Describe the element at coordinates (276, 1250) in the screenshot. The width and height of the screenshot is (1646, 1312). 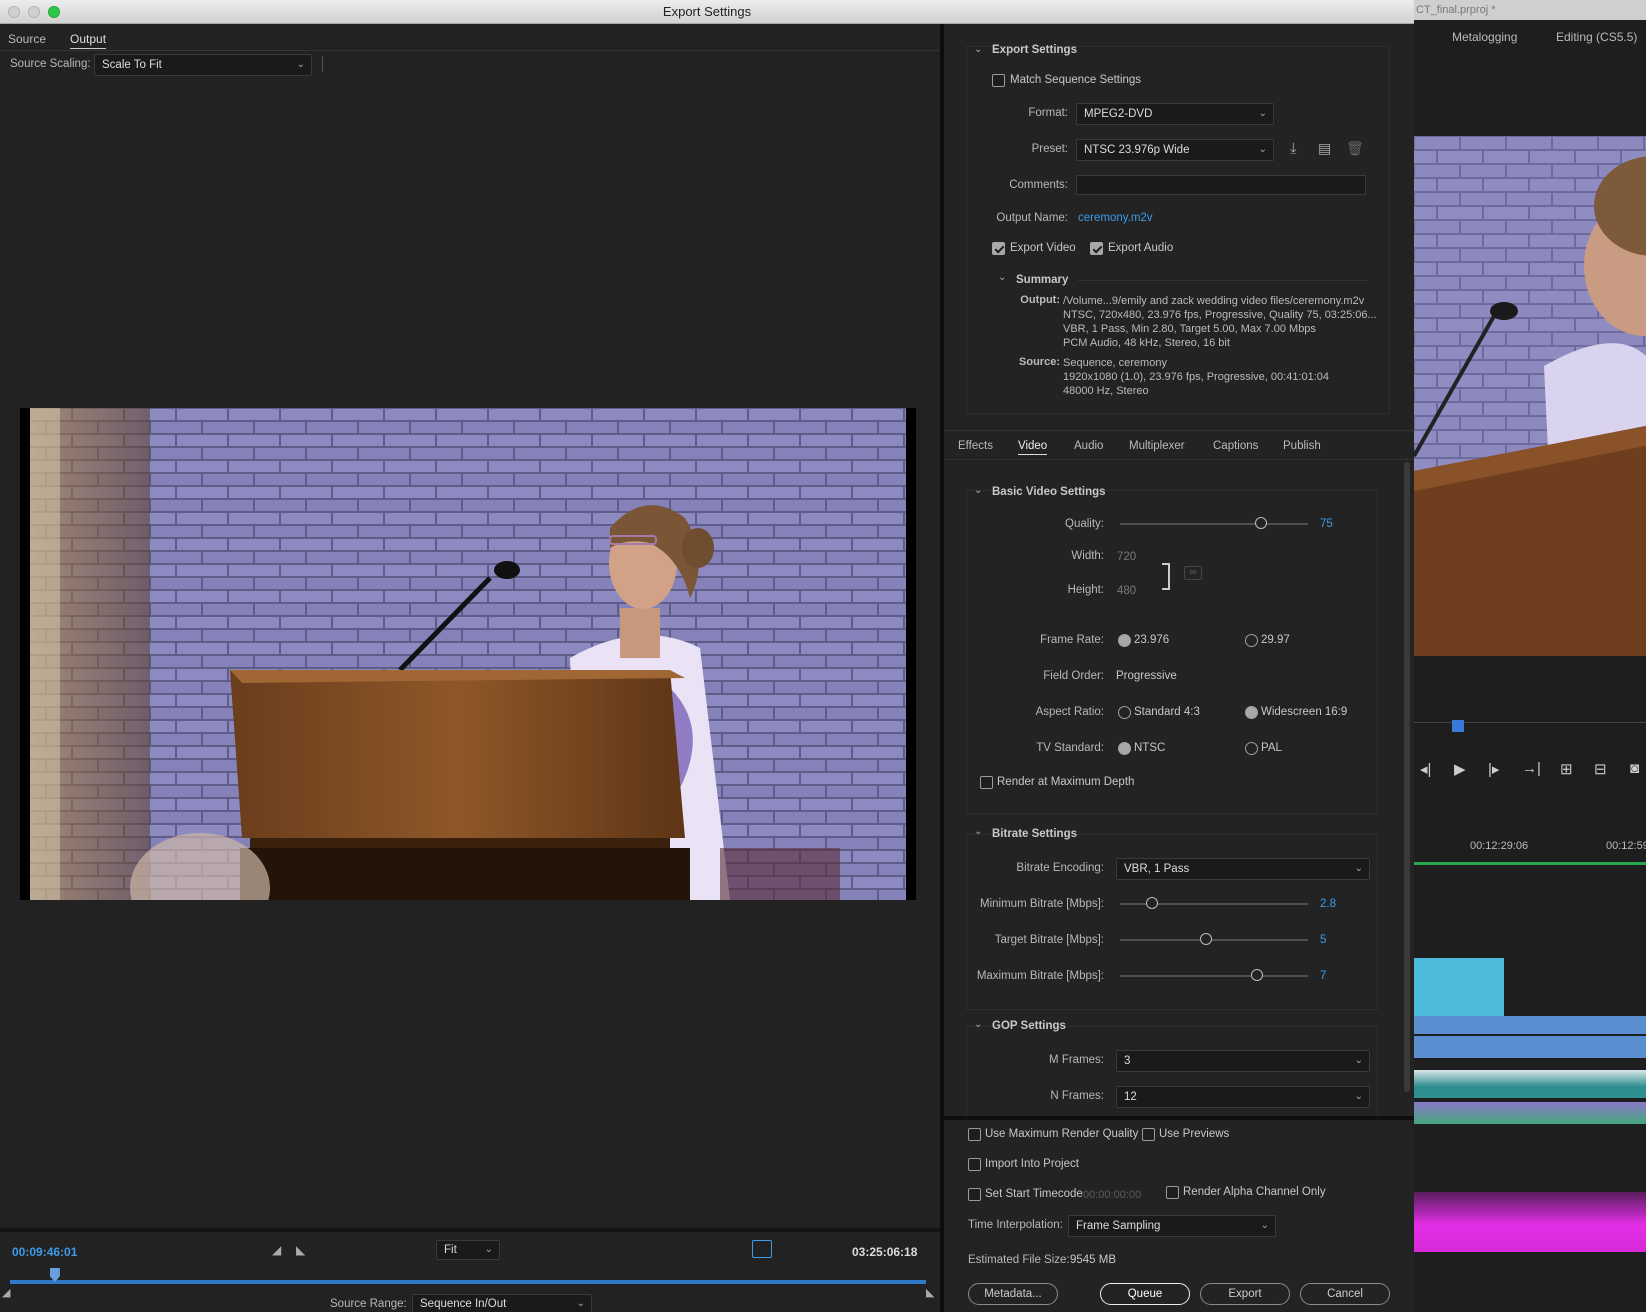
I see `set-in-point-icon: ◢` at that location.